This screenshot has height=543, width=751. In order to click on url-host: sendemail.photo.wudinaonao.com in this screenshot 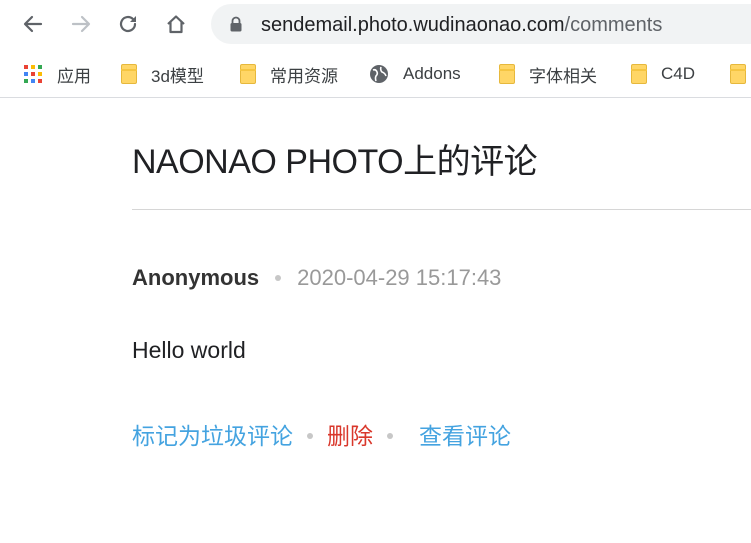, I will do `click(413, 25)`.